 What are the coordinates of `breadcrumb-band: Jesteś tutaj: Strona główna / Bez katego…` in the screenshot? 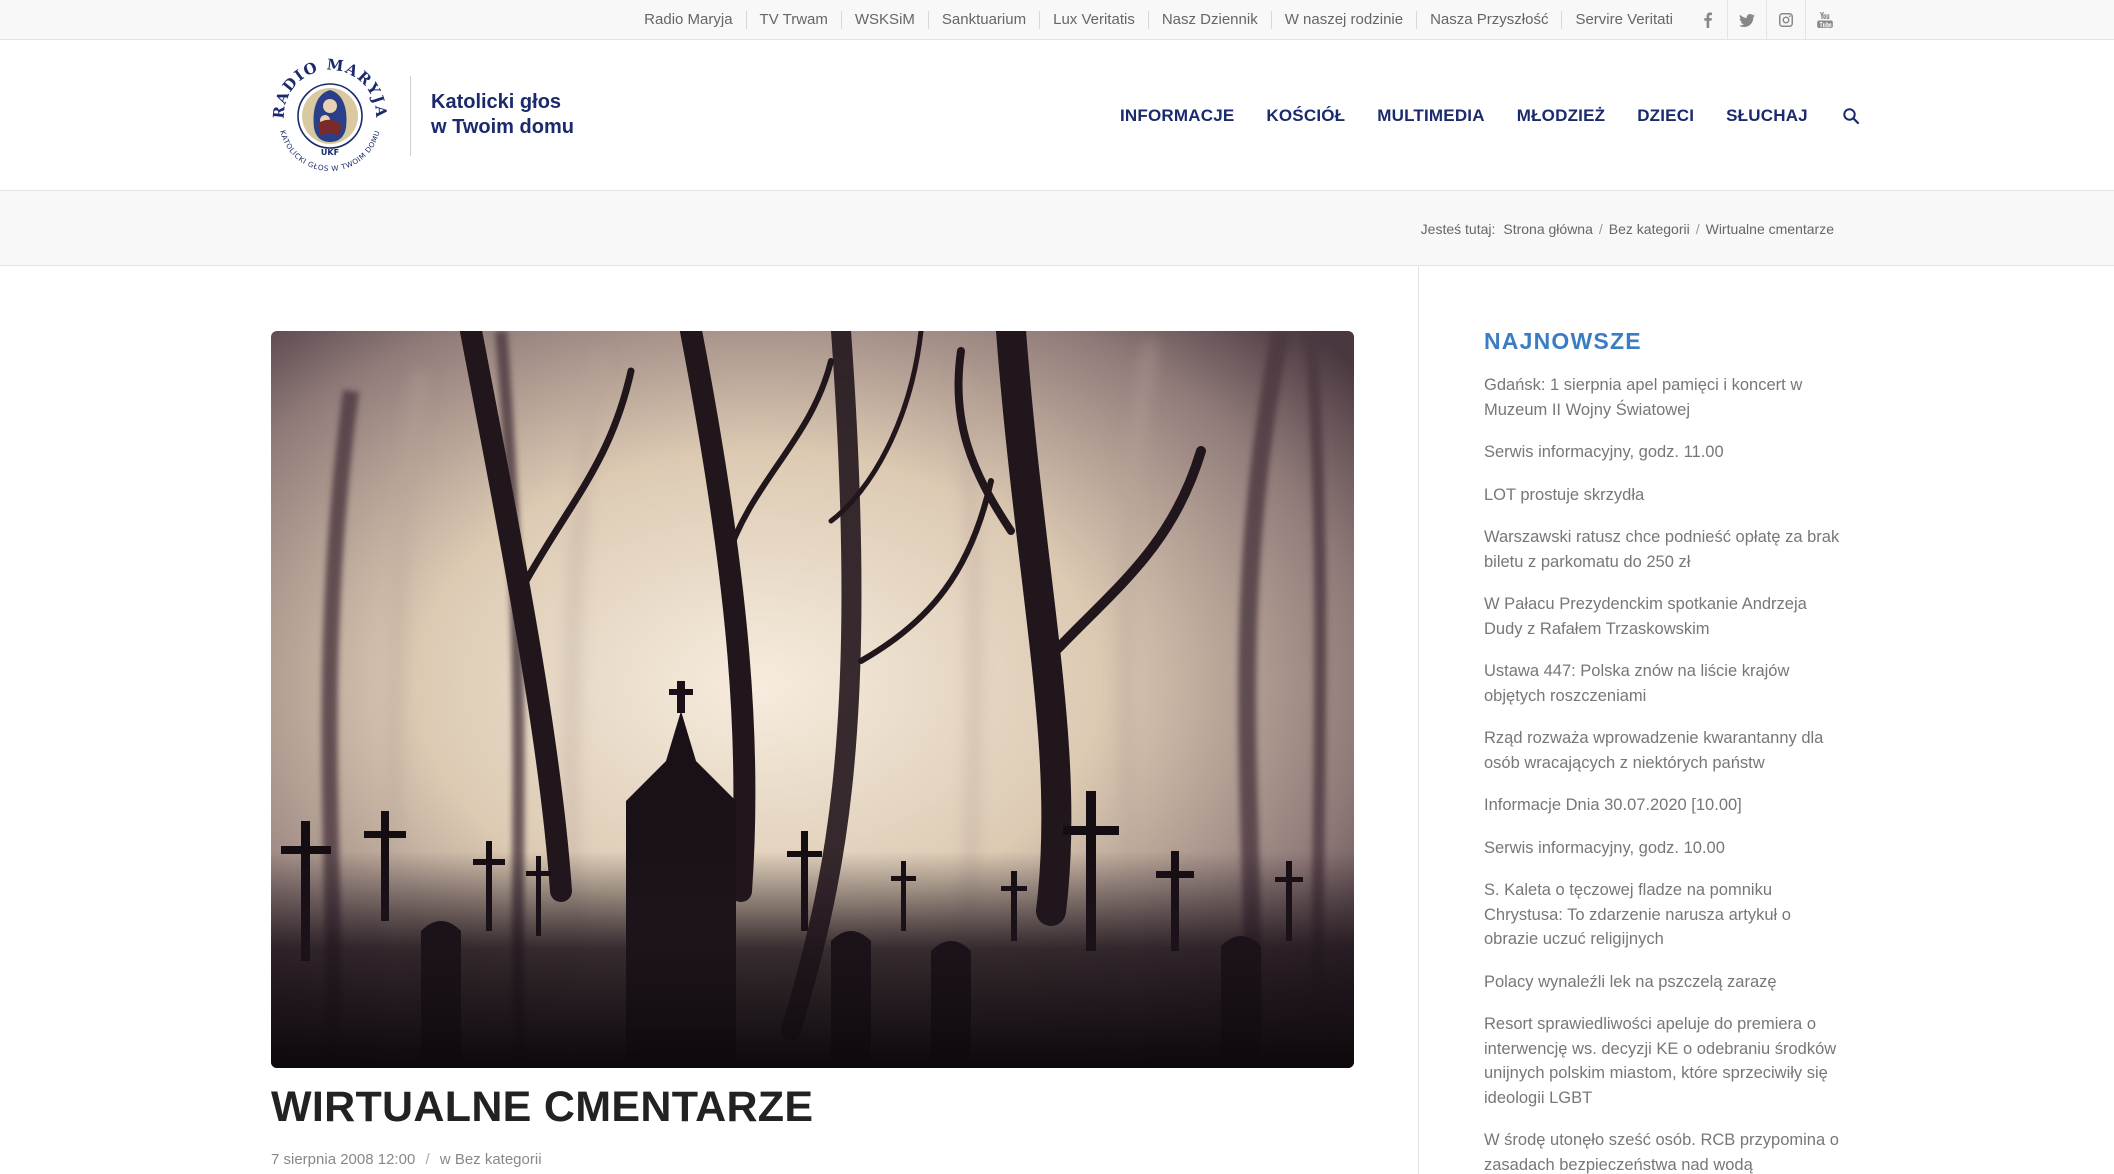 It's located at (1057, 228).